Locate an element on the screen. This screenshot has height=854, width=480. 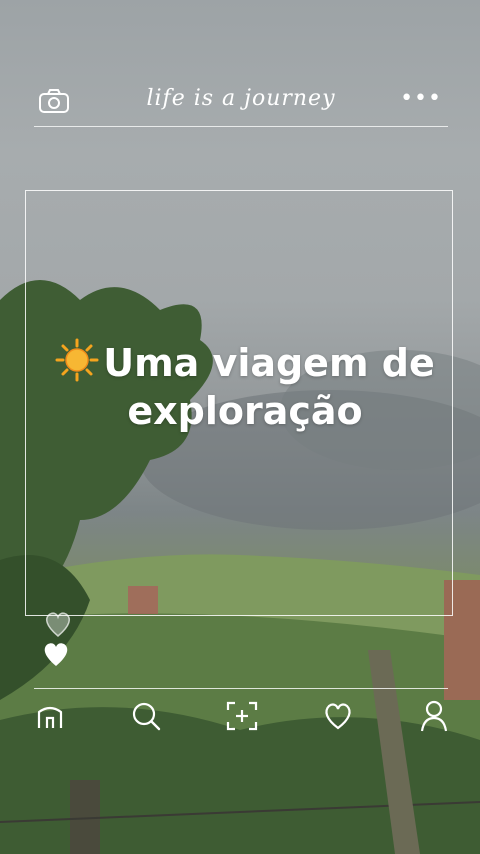
top-bar: life is a journey ••• is located at coordinates (241, 103).